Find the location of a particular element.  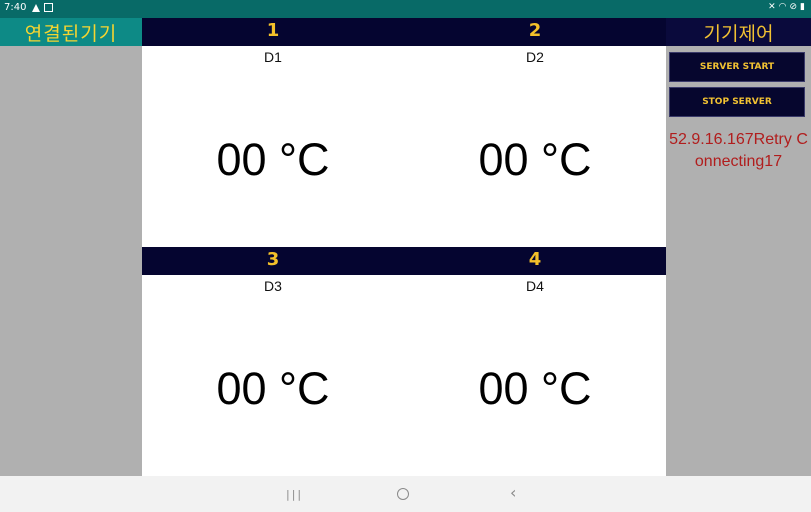

device-card-3: D3 00 °C is located at coordinates (273, 375).